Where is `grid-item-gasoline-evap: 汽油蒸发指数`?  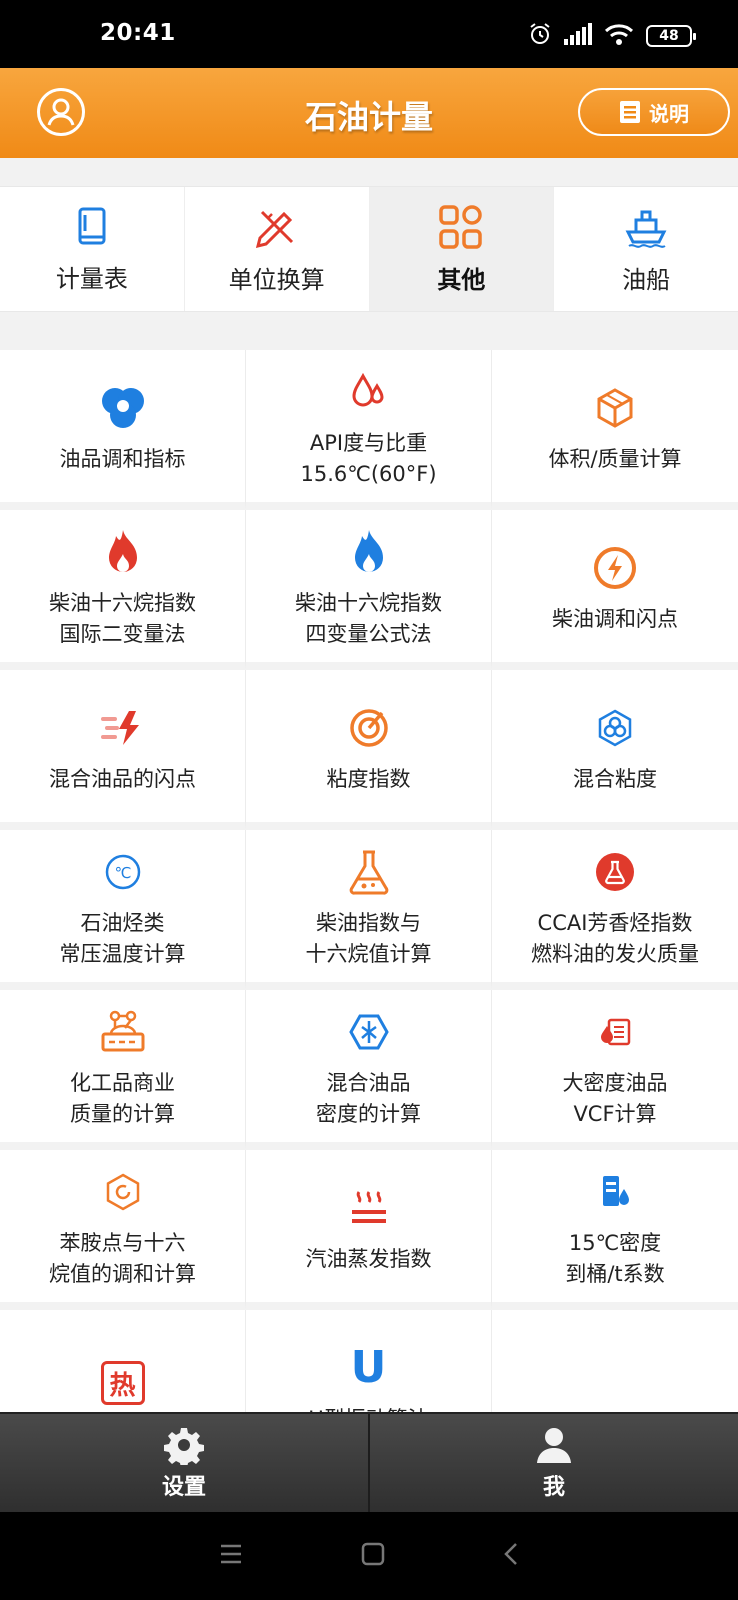 grid-item-gasoline-evap: 汽油蒸发指数 is located at coordinates (369, 1230).